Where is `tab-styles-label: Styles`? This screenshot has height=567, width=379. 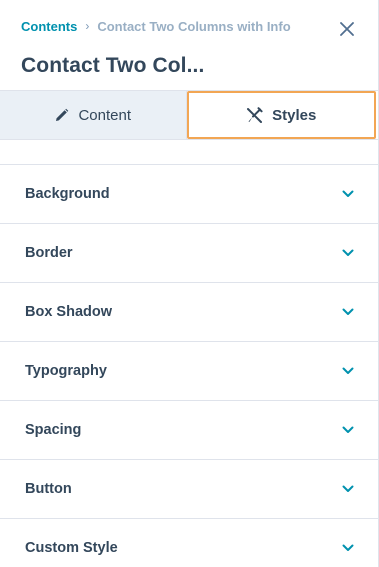 tab-styles-label: Styles is located at coordinates (294, 115).